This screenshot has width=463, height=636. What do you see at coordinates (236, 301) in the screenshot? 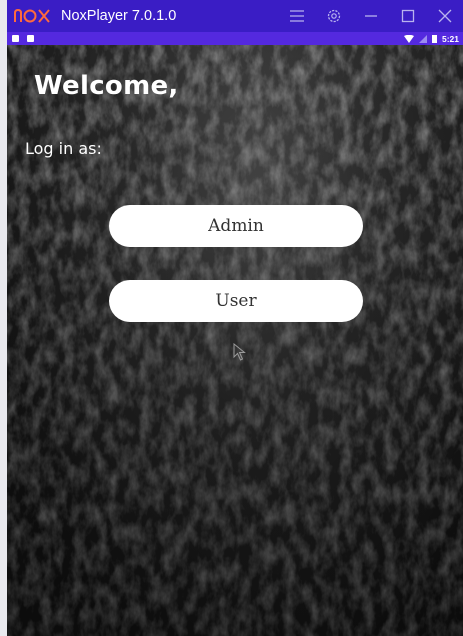
I see `user-button: User` at bounding box center [236, 301].